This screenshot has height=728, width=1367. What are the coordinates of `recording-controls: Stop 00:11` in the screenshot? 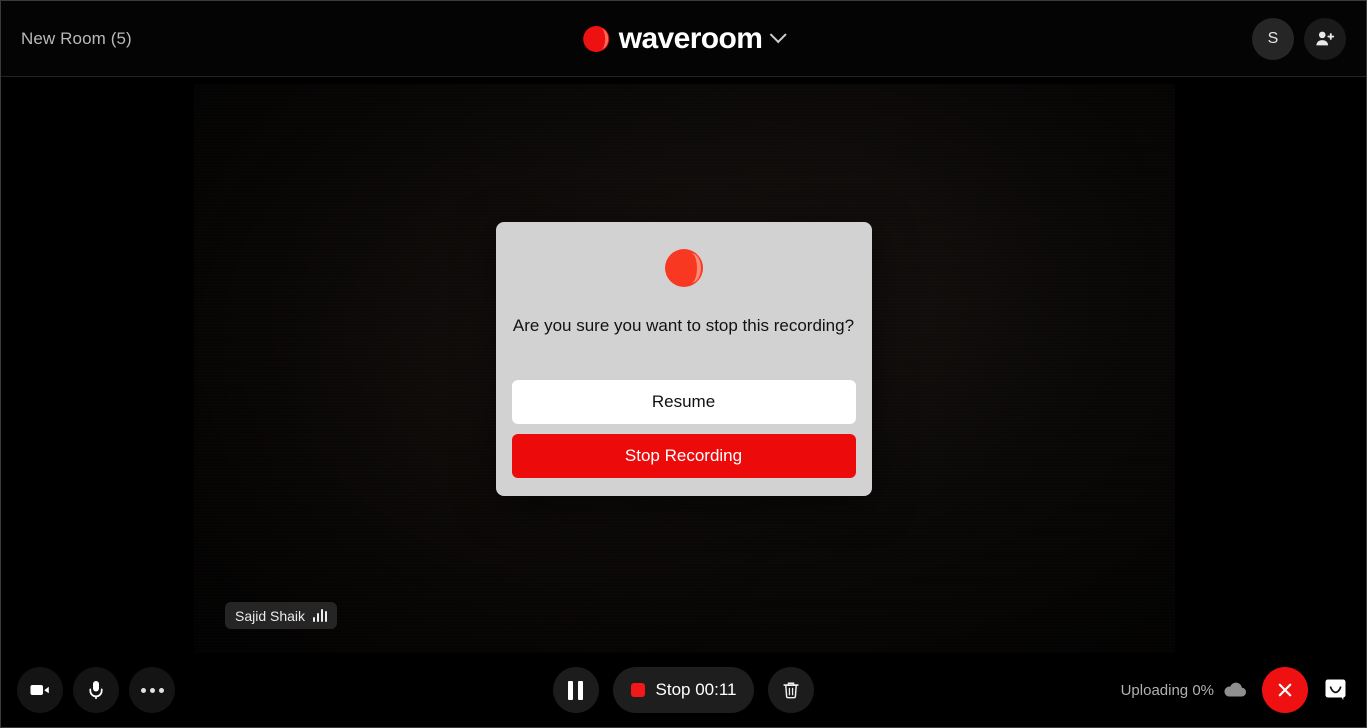 It's located at (683, 690).